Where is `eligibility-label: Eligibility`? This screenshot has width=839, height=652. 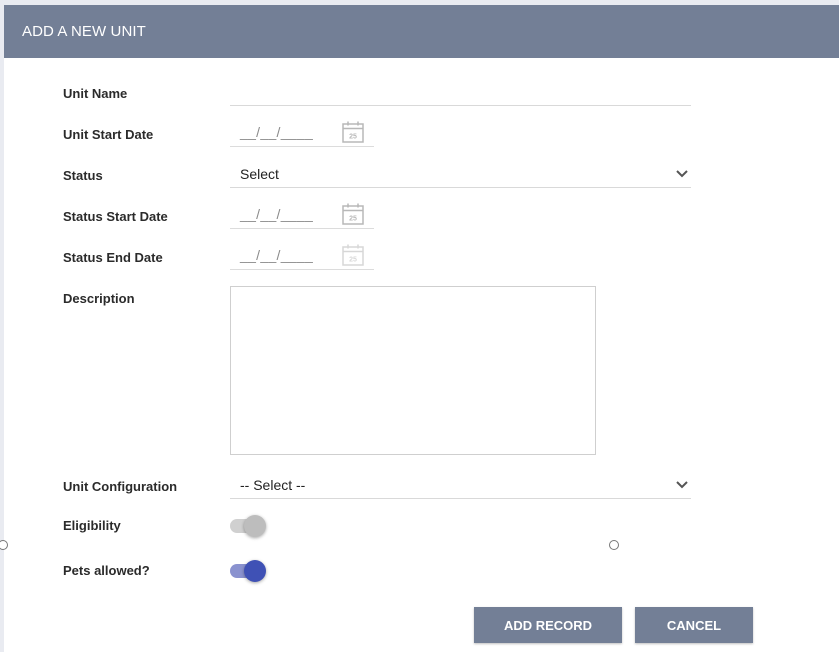 eligibility-label: Eligibility is located at coordinates (92, 525).